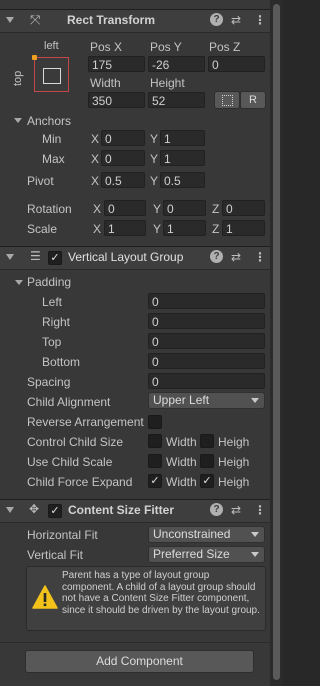  What do you see at coordinates (53, 159) in the screenshot?
I see `anchor-max-label: Max` at bounding box center [53, 159].